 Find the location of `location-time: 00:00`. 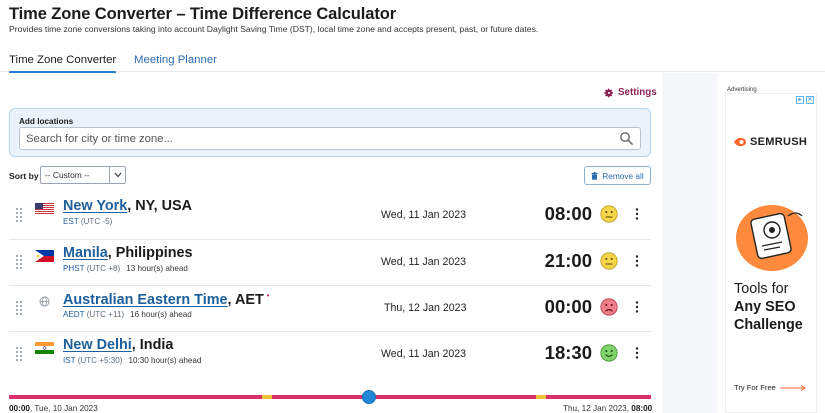

location-time: 00:00 is located at coordinates (568, 306).